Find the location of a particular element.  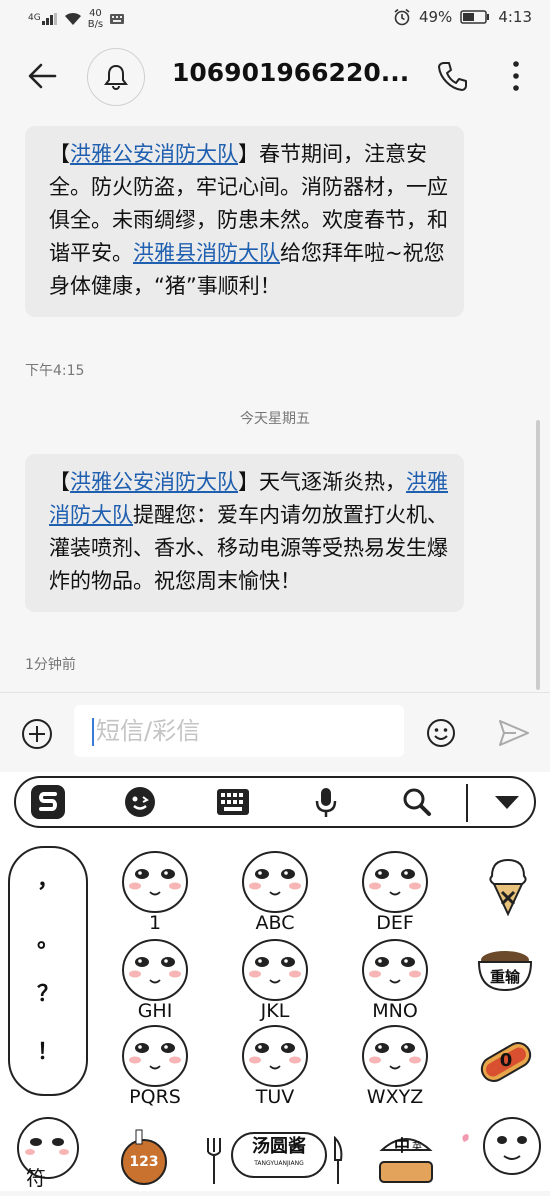

zero-key: 0 is located at coordinates (506, 1062).